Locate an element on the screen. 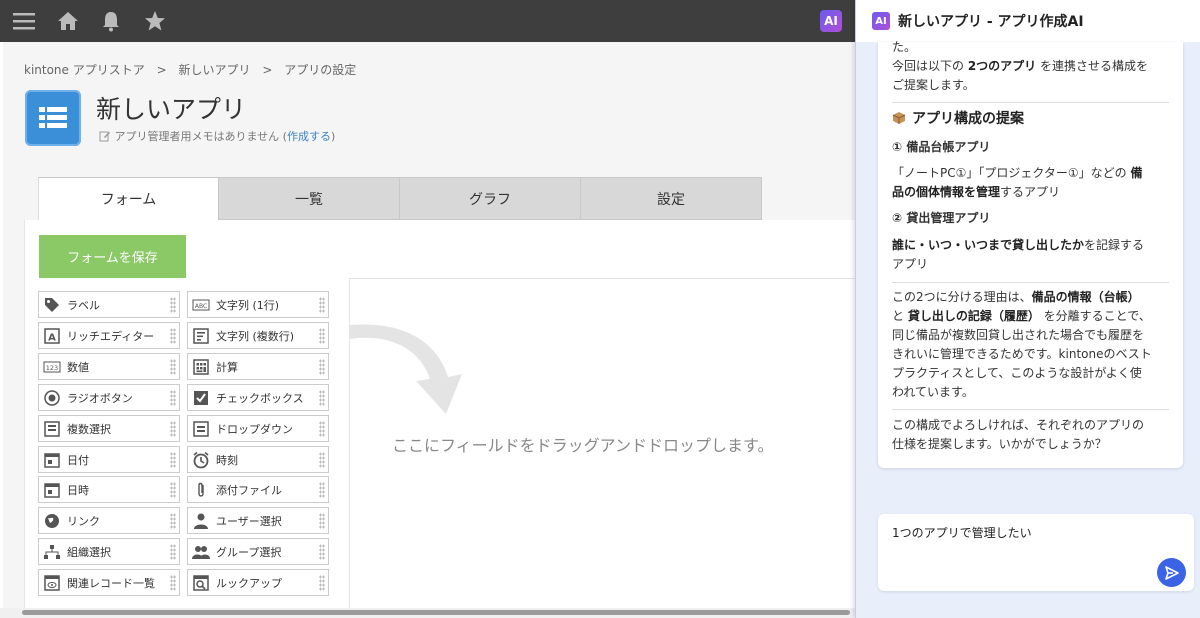  svg-text: 123 is located at coordinates (52, 368).